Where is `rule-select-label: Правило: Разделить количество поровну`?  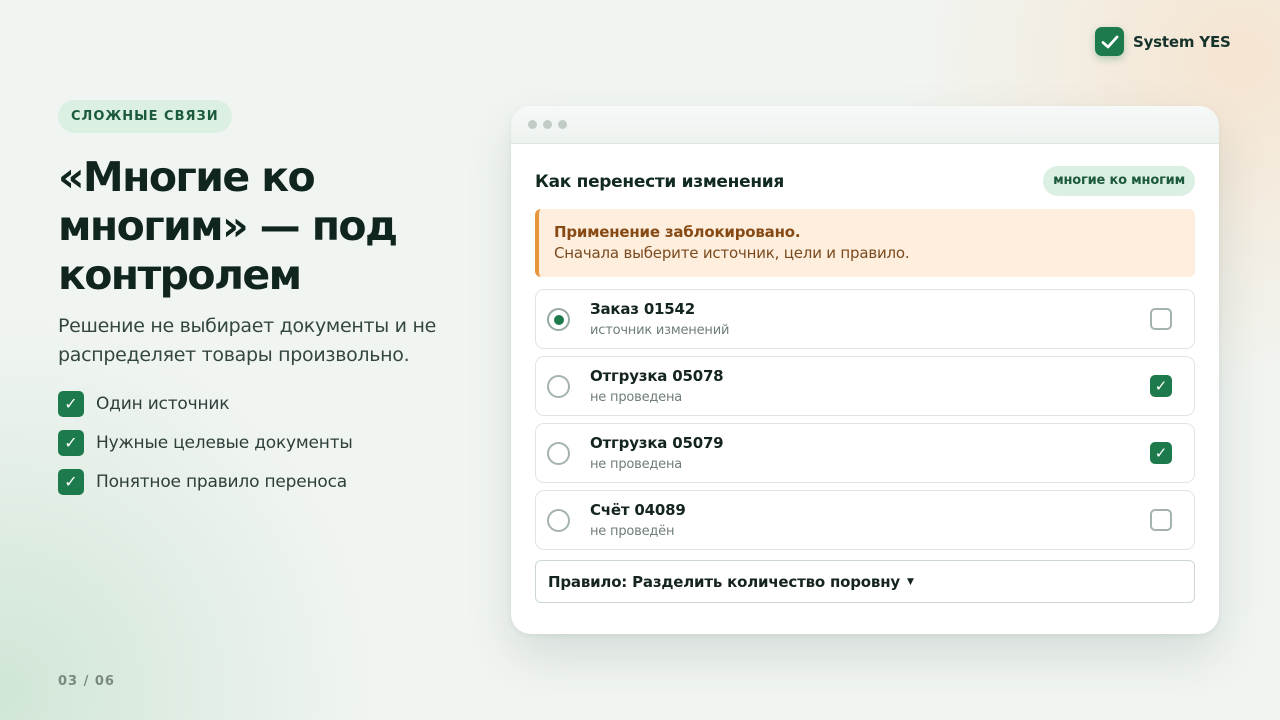
rule-select-label: Правило: Разделить количество поровну is located at coordinates (724, 581).